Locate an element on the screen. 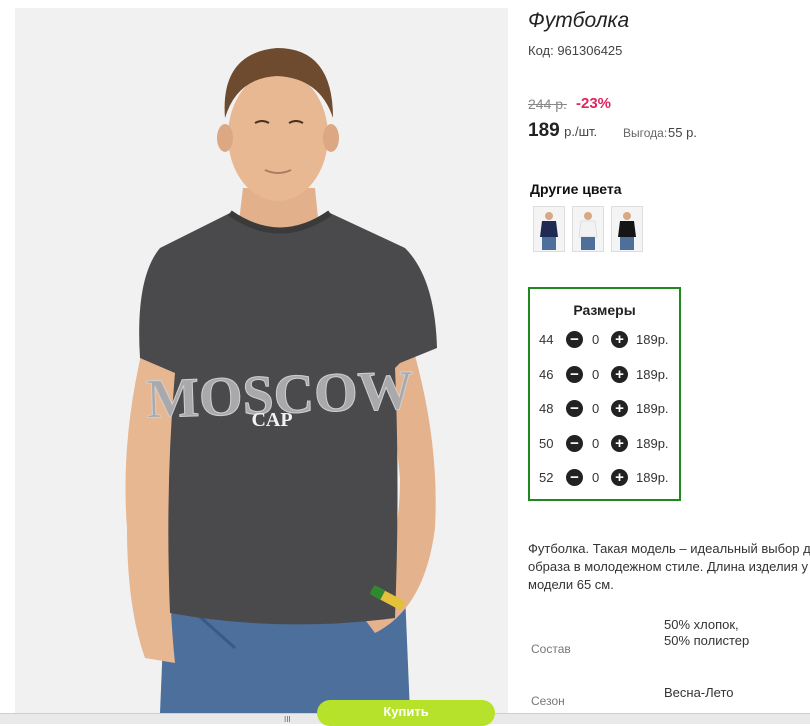 This screenshot has height=726, width=810. price-row: 189 р./шт. is located at coordinates (562, 131).